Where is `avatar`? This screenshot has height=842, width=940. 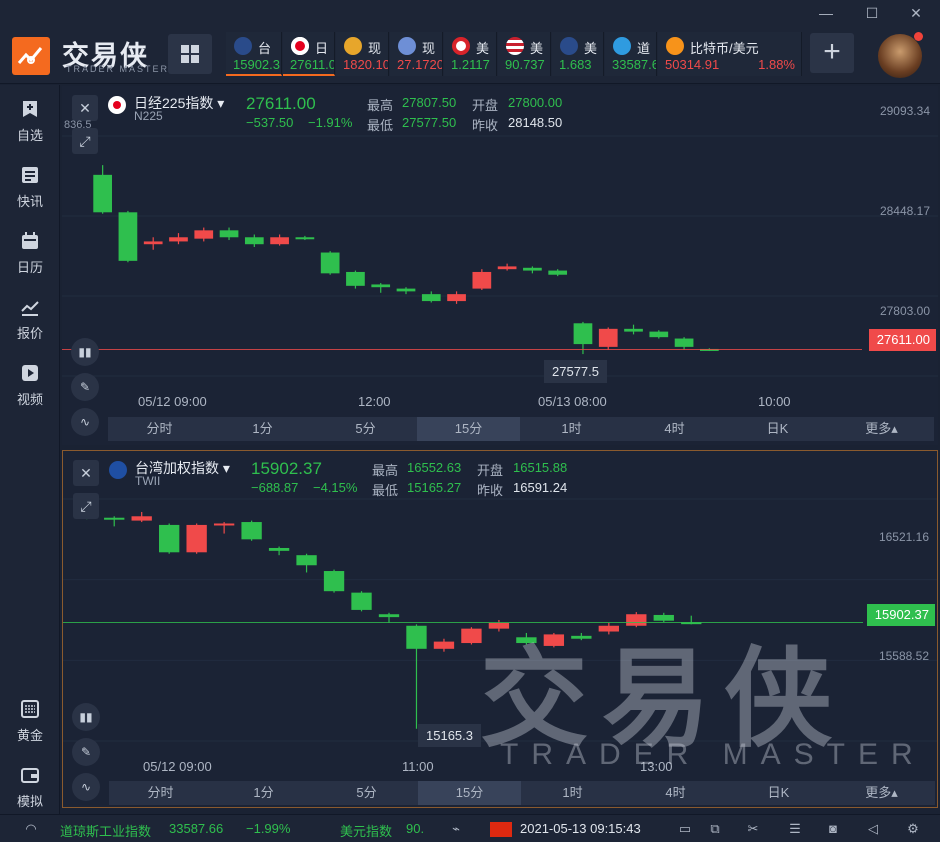
avatar is located at coordinates (900, 56).